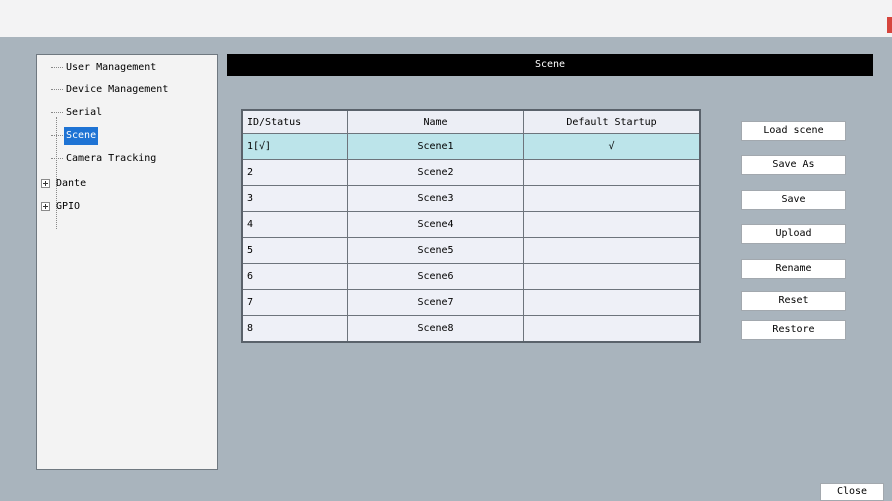  I want to click on save-as-button: Save As, so click(793, 165).